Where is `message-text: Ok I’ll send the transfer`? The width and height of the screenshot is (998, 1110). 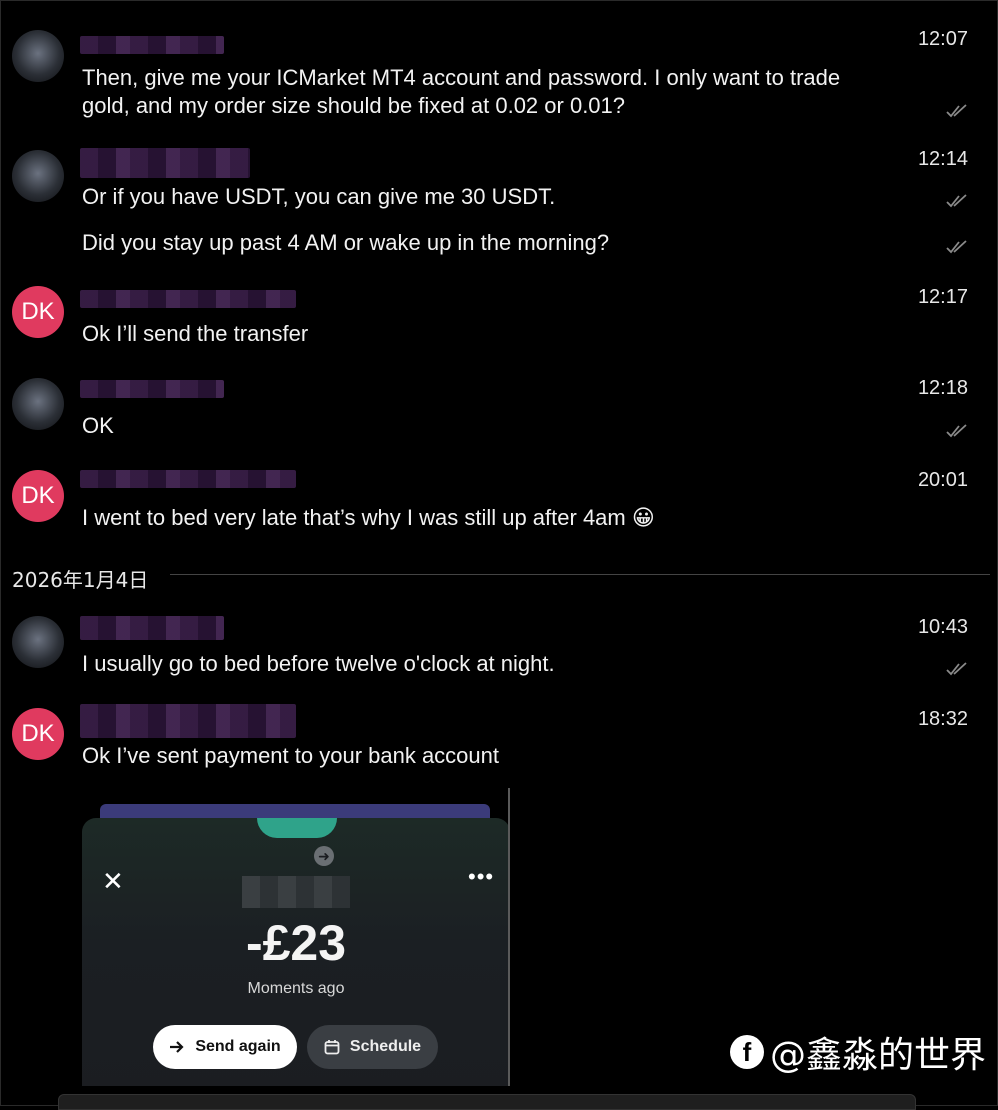 message-text: Ok I’ll send the transfer is located at coordinates (195, 333).